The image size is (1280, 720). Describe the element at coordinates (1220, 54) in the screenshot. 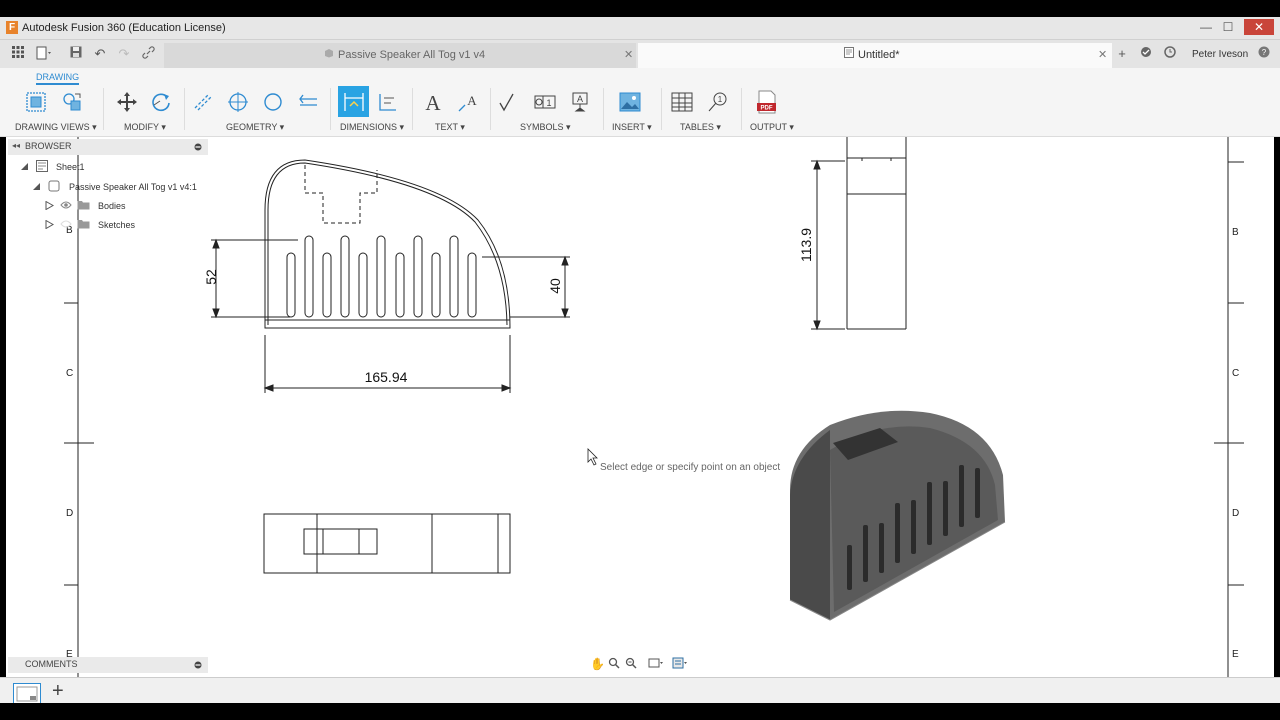

I see `user-name: Peter Iveson` at that location.